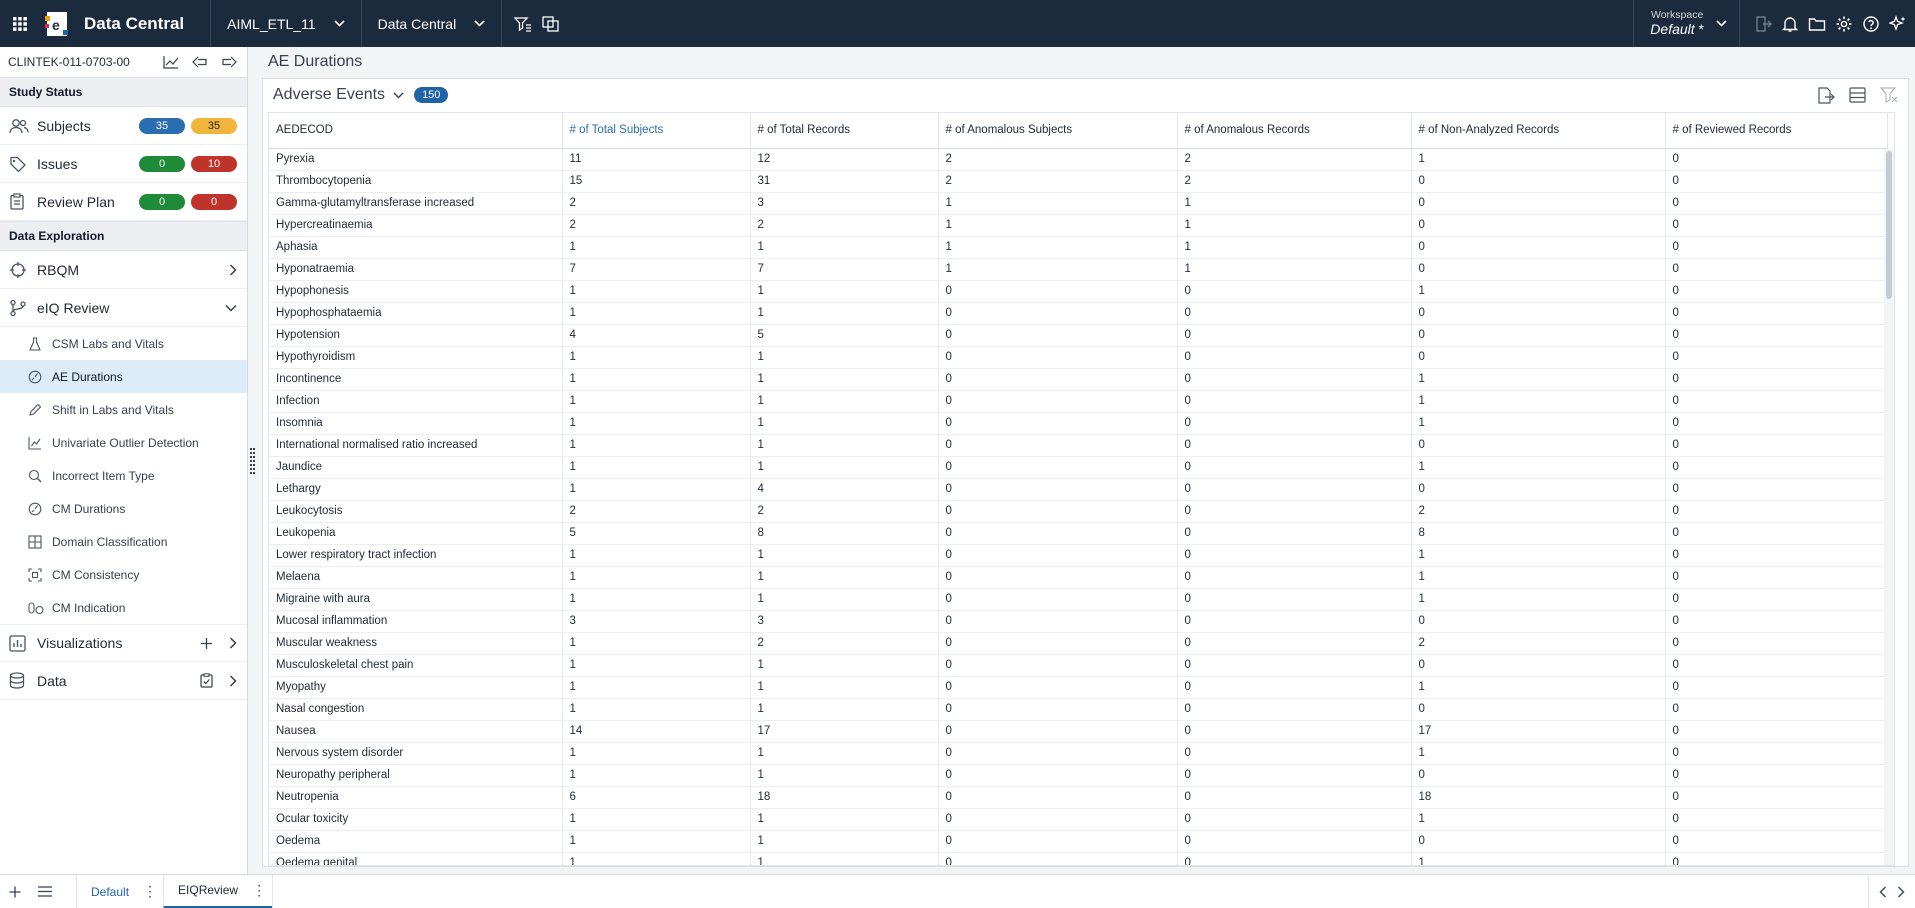  I want to click on column-header-total-records: # of Total Records, so click(844, 131).